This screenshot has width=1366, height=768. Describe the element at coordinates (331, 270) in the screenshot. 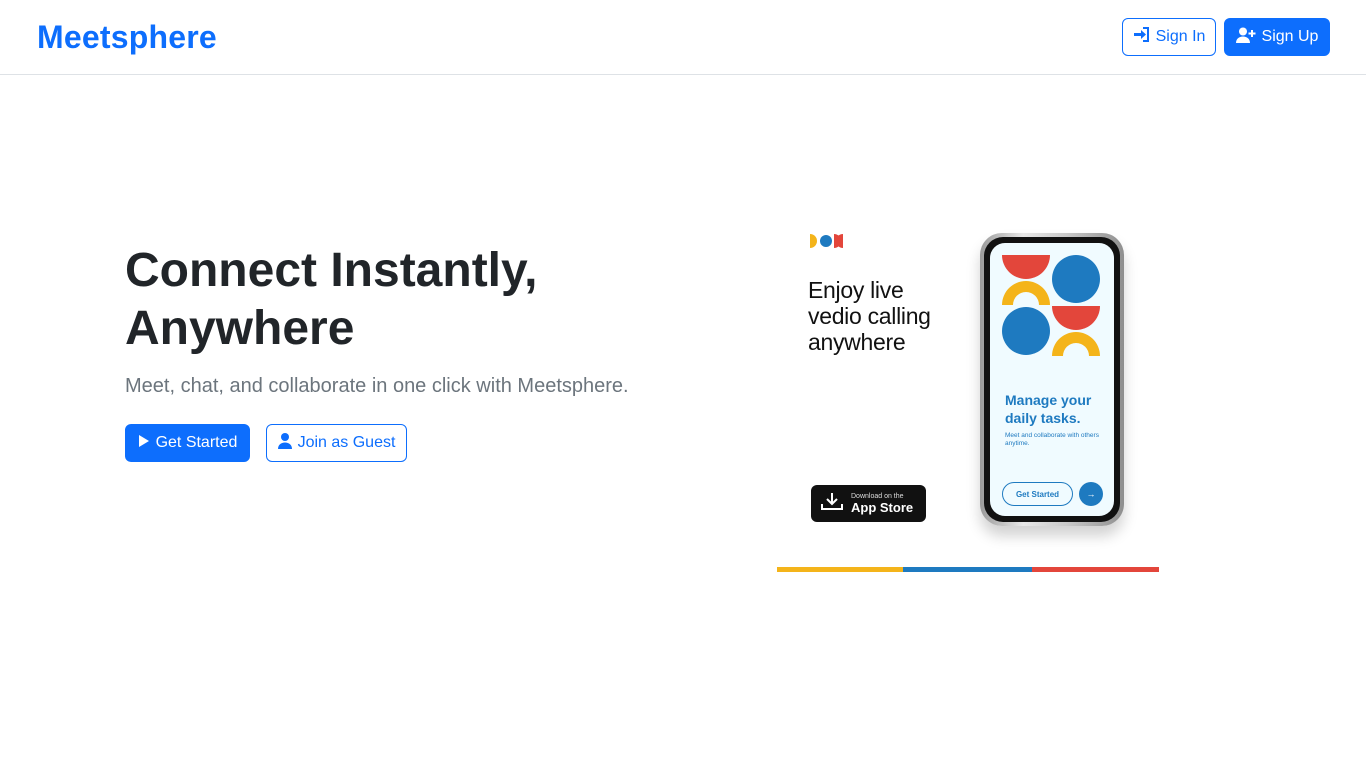

I see `hero-title-line1: Connect Instantly,` at that location.